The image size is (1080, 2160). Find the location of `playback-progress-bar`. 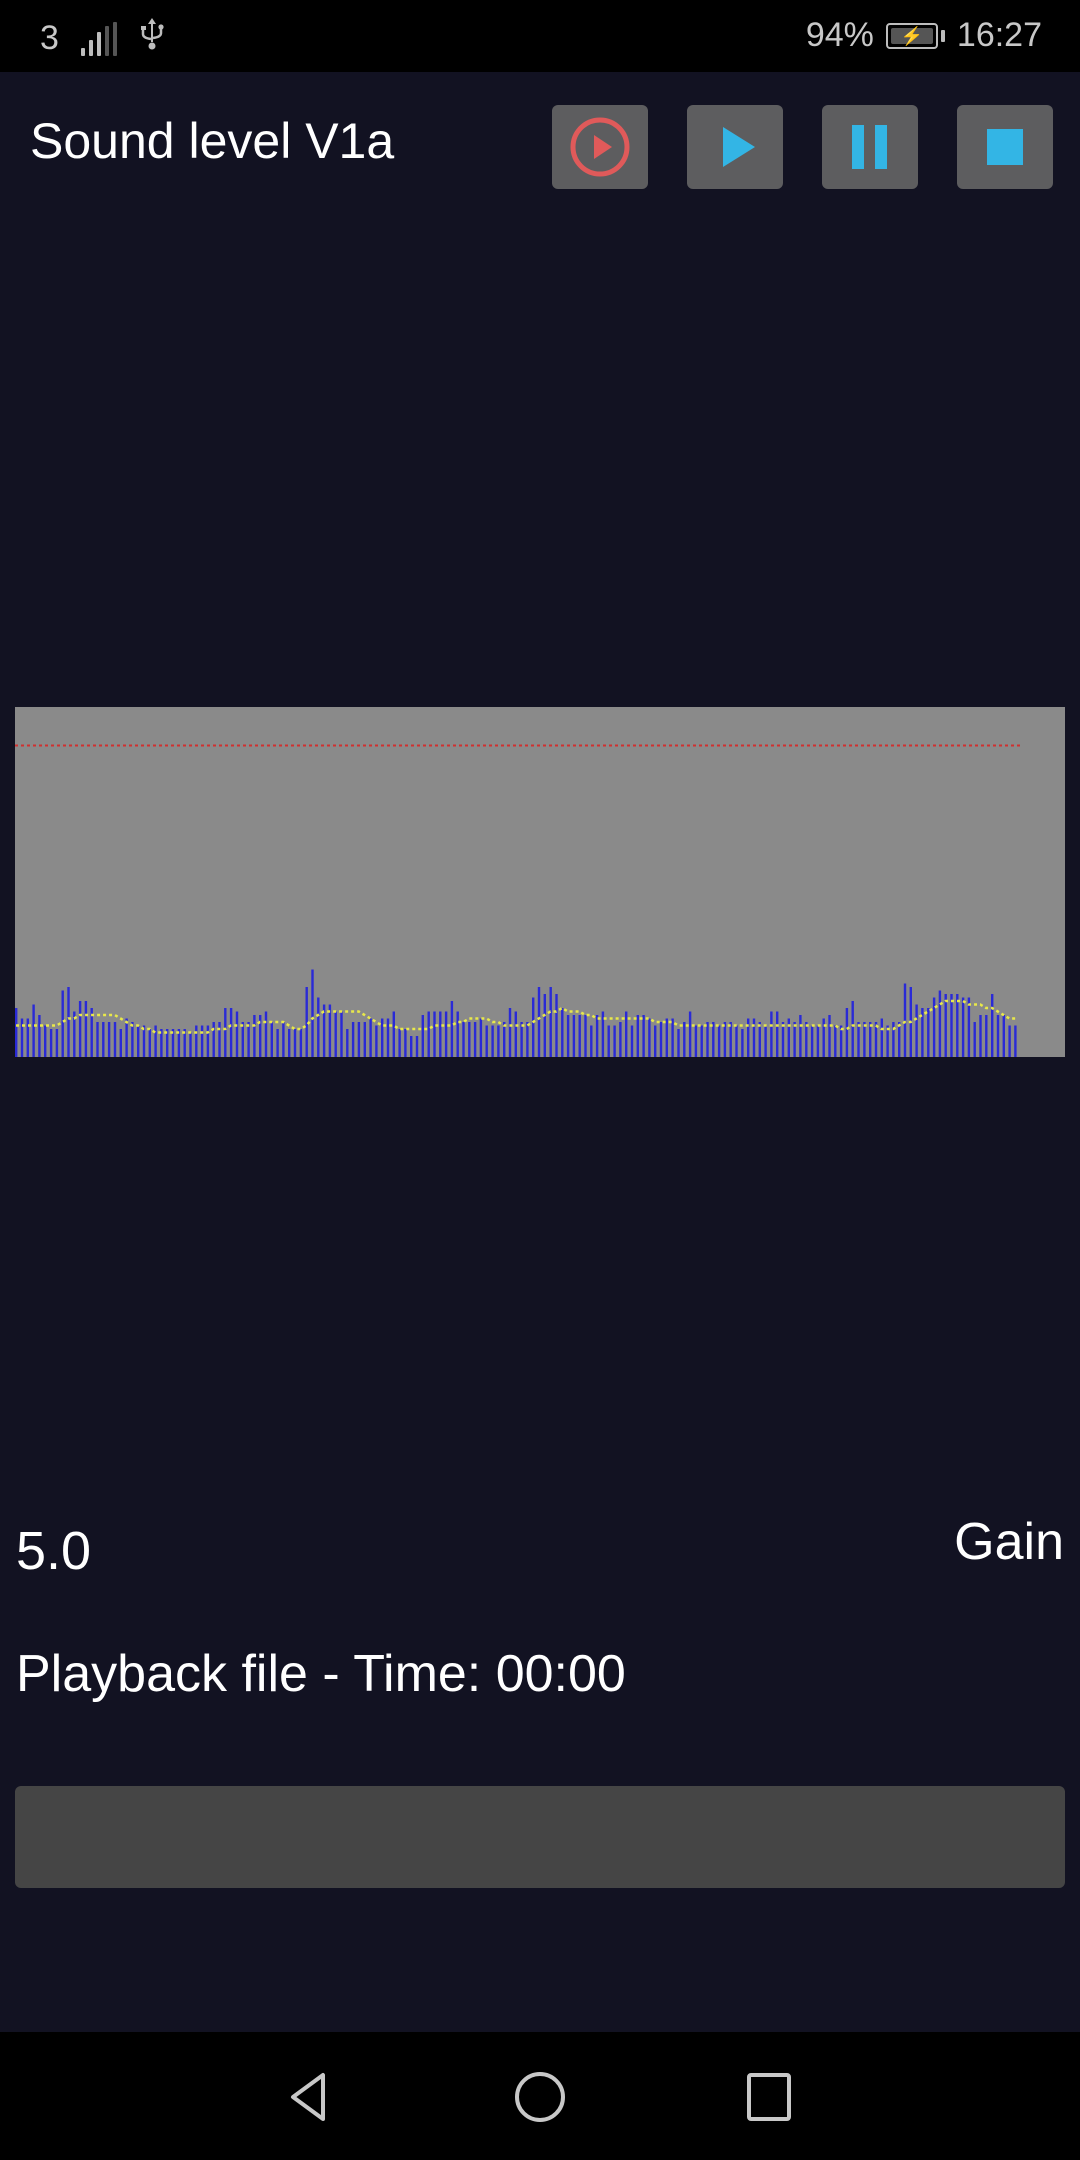

playback-progress-bar is located at coordinates (540, 1837).